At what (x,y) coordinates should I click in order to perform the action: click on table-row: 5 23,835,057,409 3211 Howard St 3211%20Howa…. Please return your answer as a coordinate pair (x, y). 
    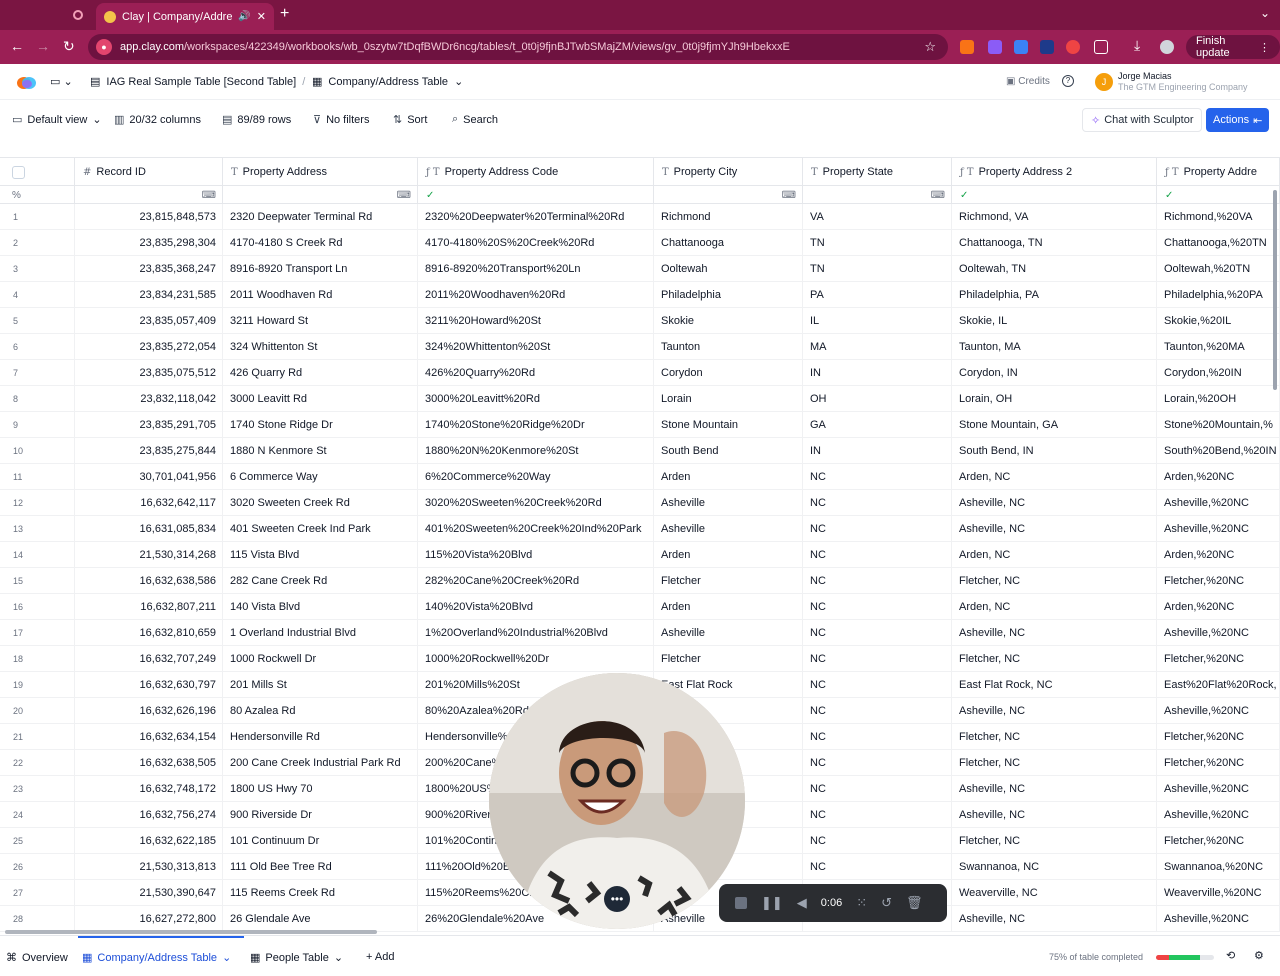
    Looking at the image, I should click on (640, 321).